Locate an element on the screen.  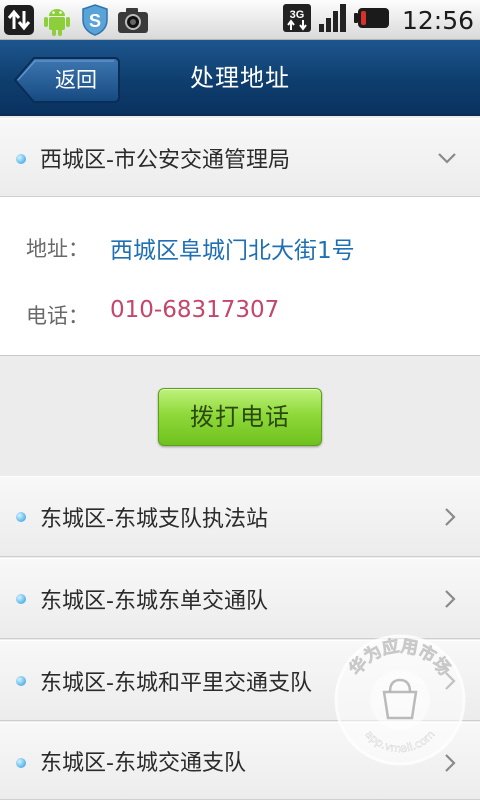
call-button: 拨打电话 is located at coordinates (240, 417).